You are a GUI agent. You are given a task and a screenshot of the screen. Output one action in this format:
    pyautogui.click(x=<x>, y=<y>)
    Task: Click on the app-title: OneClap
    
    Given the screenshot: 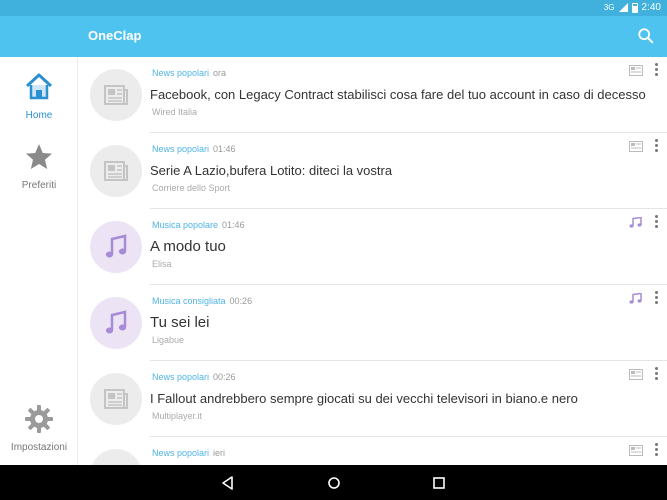 What is the action you would take?
    pyautogui.click(x=115, y=35)
    